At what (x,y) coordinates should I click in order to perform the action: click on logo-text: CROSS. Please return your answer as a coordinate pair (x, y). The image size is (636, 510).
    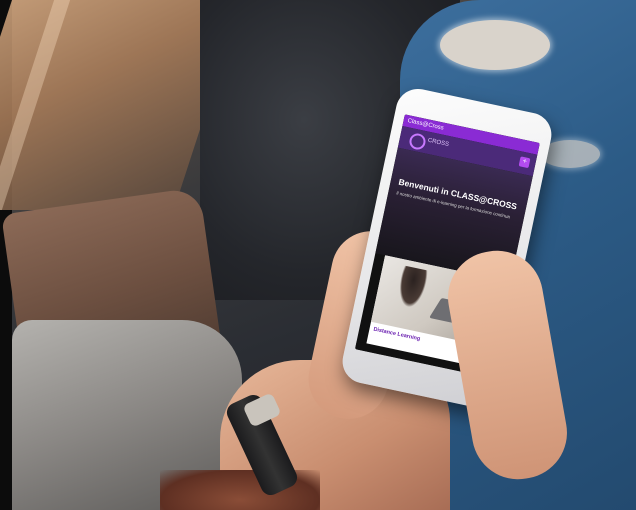
    Looking at the image, I should click on (438, 143).